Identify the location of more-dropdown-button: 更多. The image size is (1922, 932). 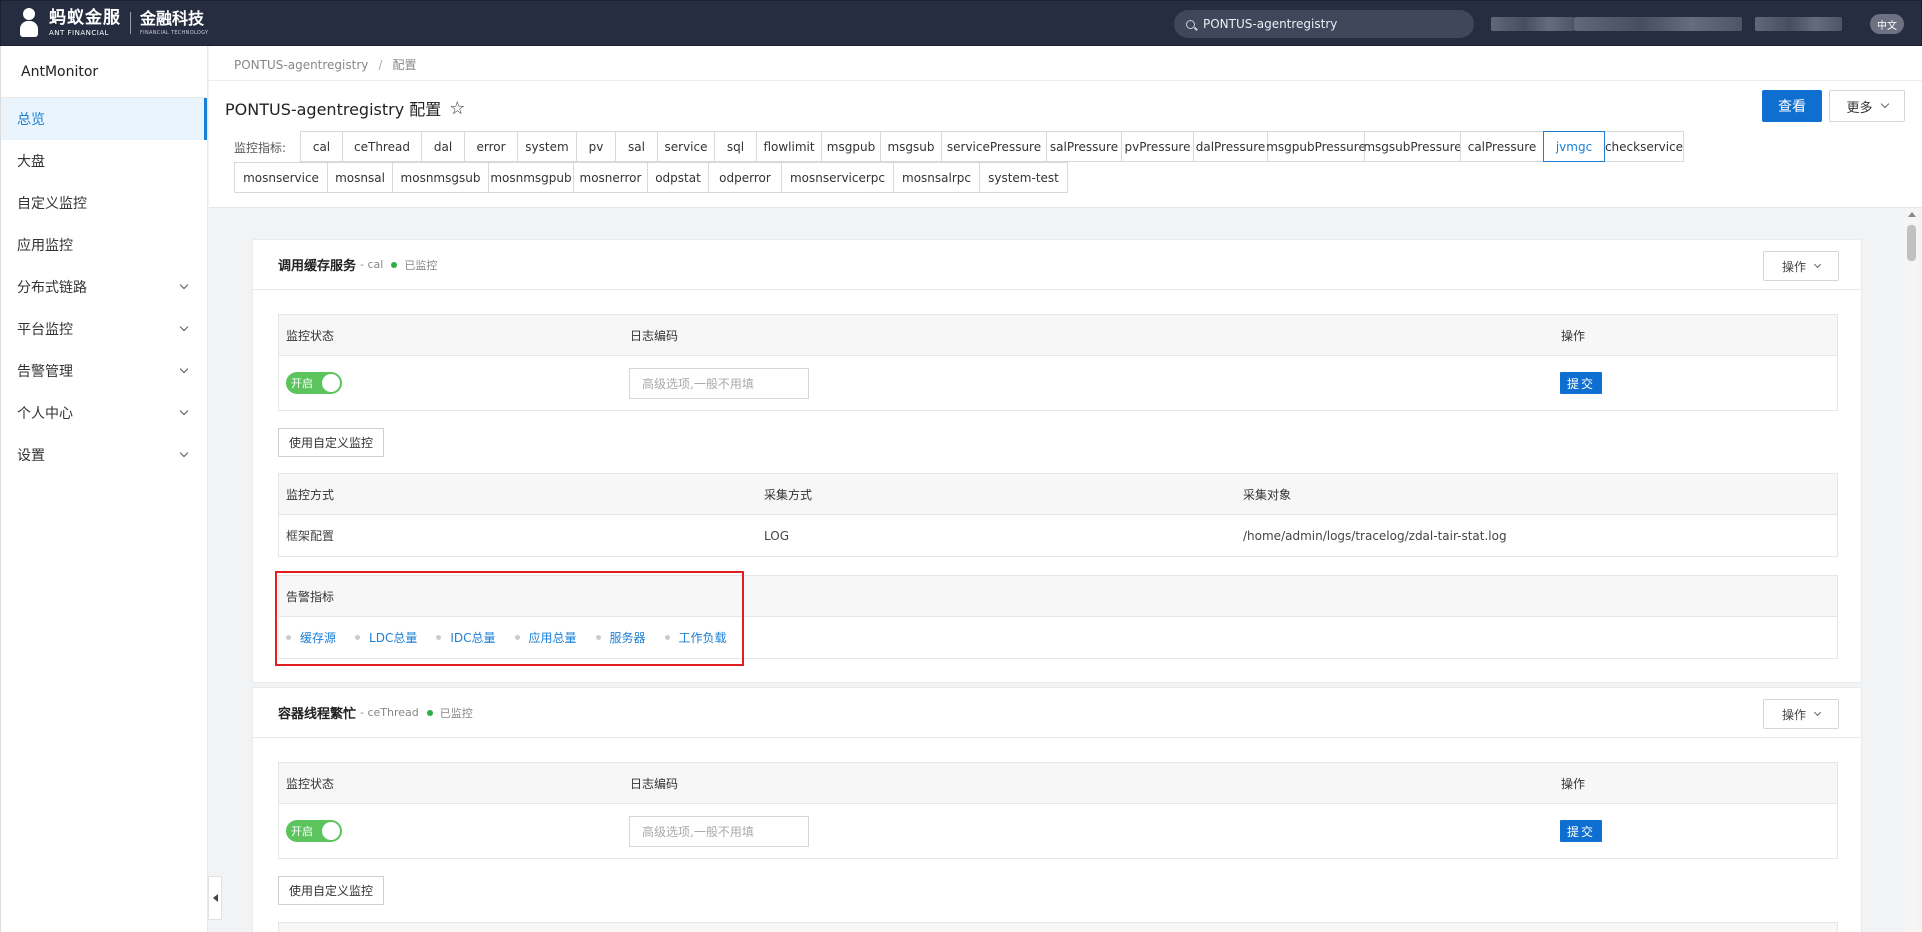
(1867, 106).